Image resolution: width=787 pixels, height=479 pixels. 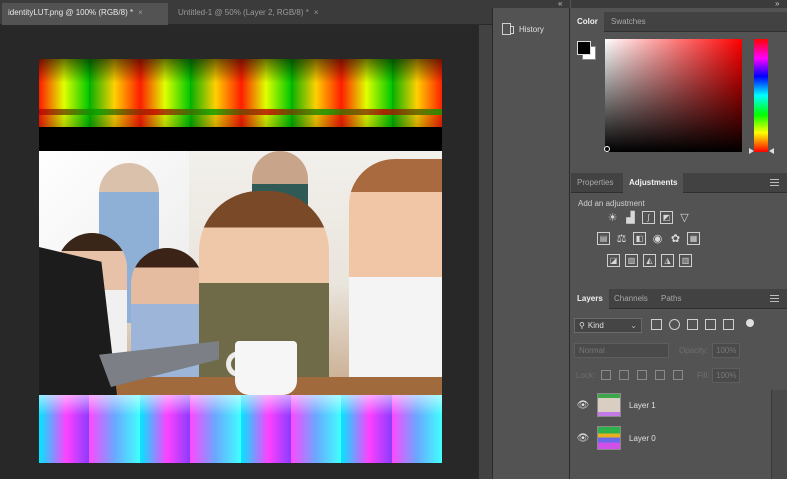 I want to click on lock-transparency-icon, so click(x=606, y=375).